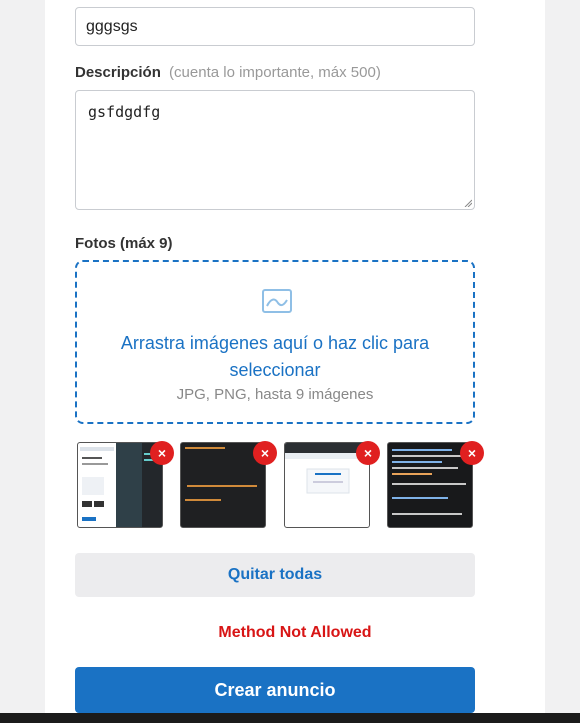 Image resolution: width=580 pixels, height=723 pixels. Describe the element at coordinates (275, 72) in the screenshot. I see `description-hint: (cuenta lo importante, máx 500)` at that location.